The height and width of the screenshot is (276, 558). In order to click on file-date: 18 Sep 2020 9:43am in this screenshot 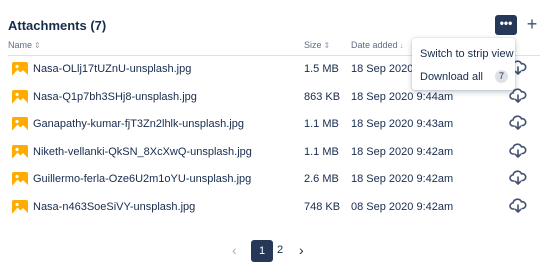, I will do `click(402, 124)`.